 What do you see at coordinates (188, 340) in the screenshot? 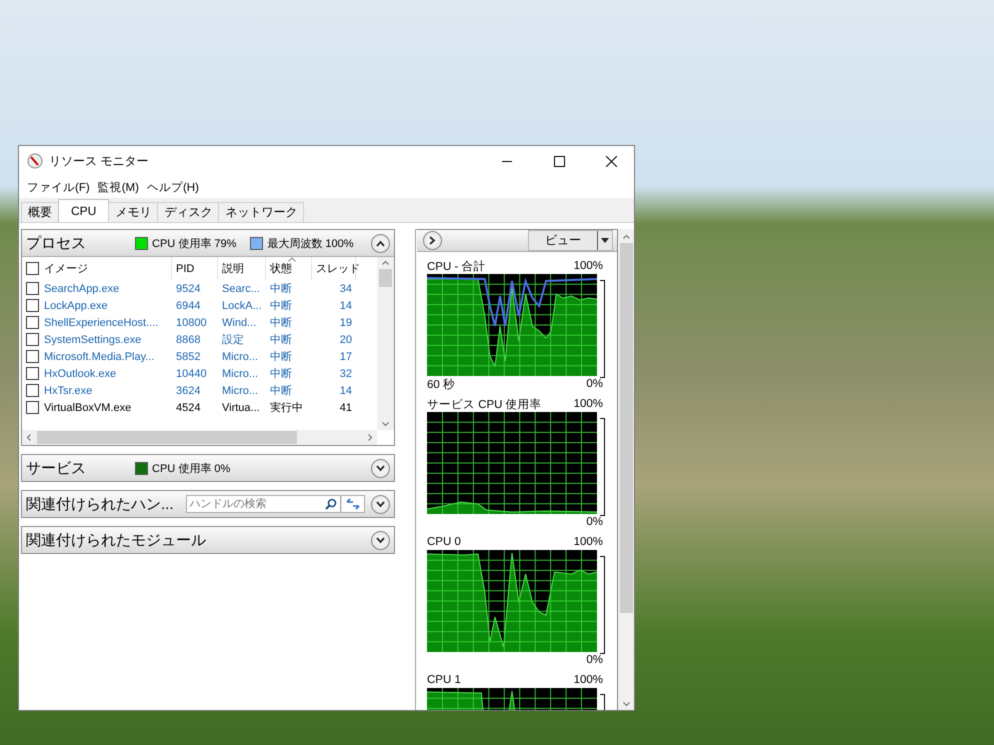
I see `table-cell: 8868` at bounding box center [188, 340].